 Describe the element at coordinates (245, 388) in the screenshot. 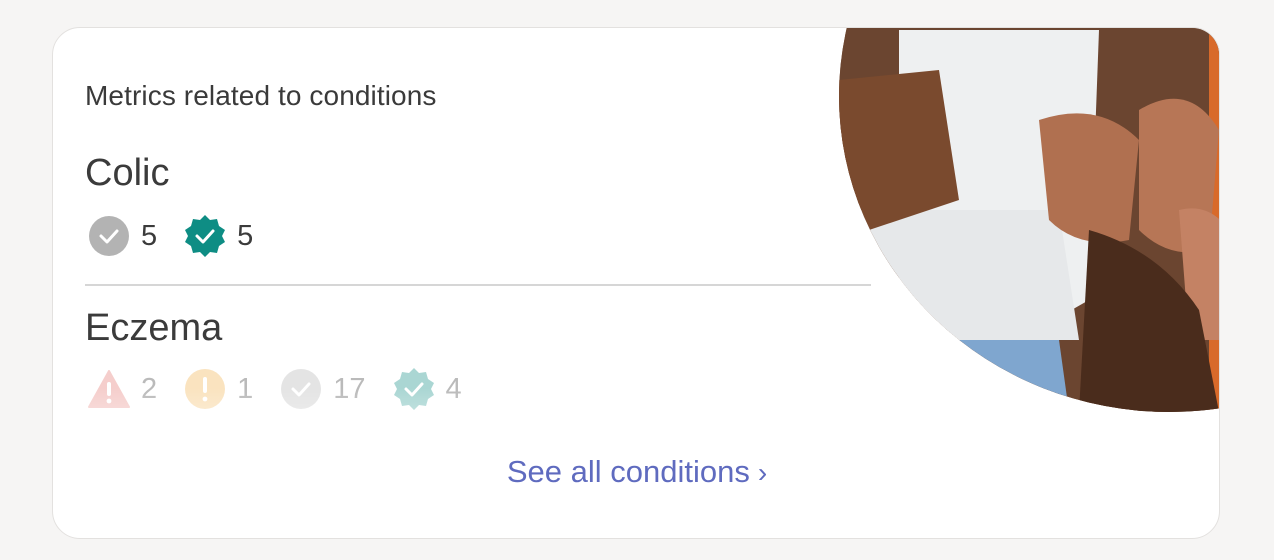

I see `metric-count: 1` at that location.